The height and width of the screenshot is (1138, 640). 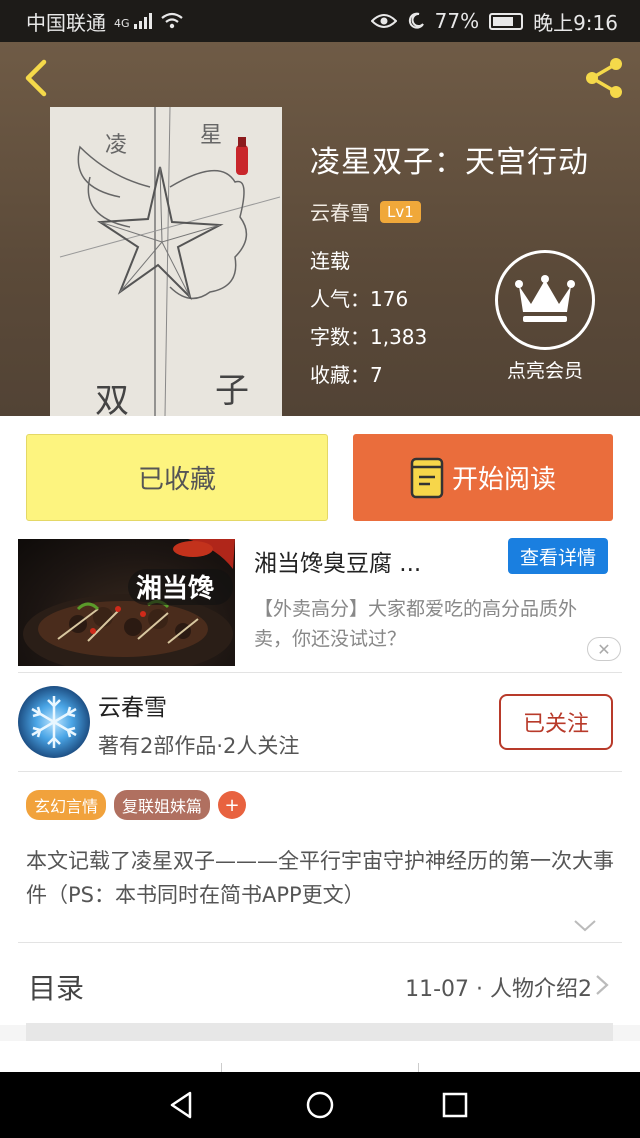 What do you see at coordinates (126, 602) in the screenshot?
I see `ad-image: 湘当馋` at bounding box center [126, 602].